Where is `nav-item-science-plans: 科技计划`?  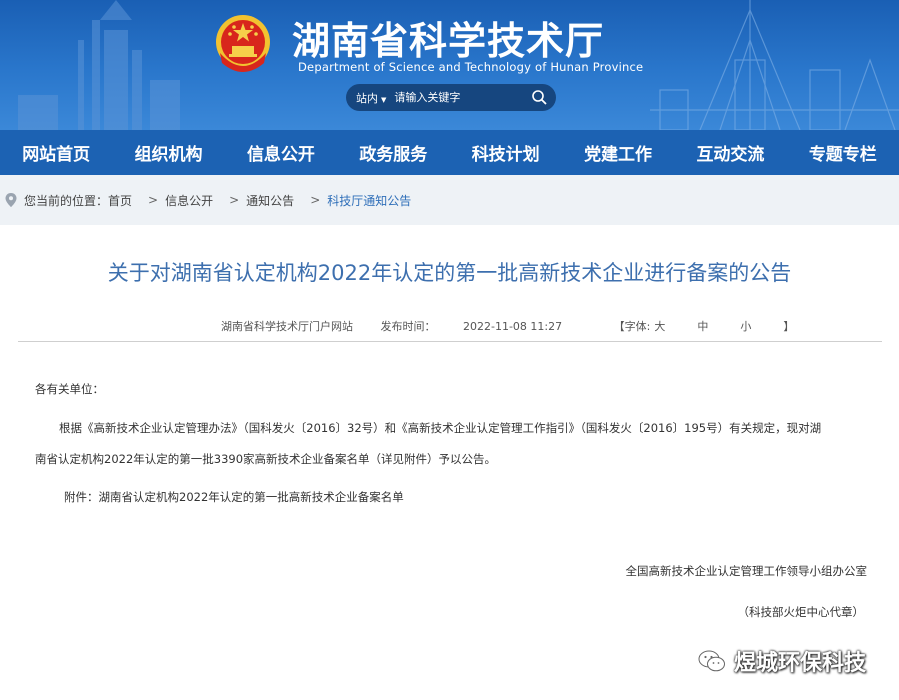 nav-item-science-plans: 科技计划 is located at coordinates (506, 152).